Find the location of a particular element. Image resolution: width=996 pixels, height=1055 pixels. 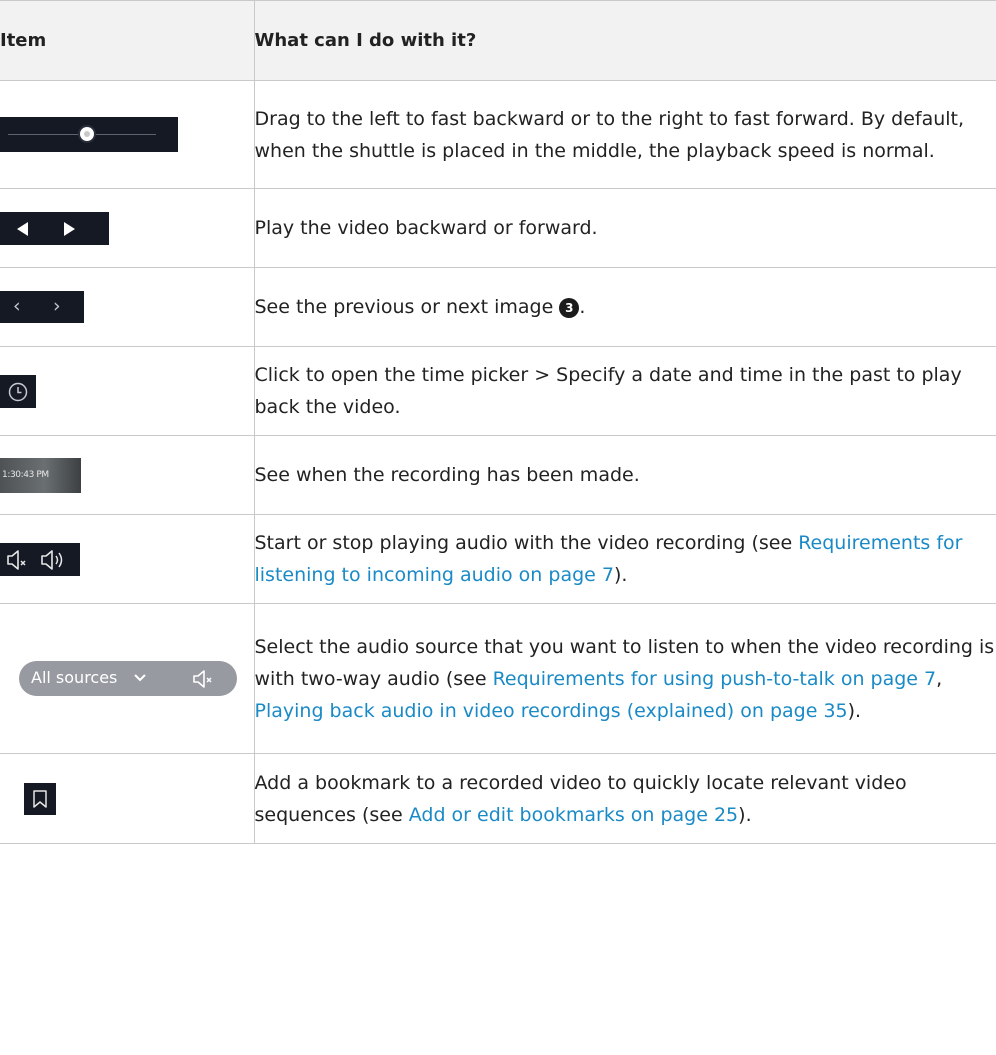

audio-source-selector: All sources is located at coordinates (128, 678).